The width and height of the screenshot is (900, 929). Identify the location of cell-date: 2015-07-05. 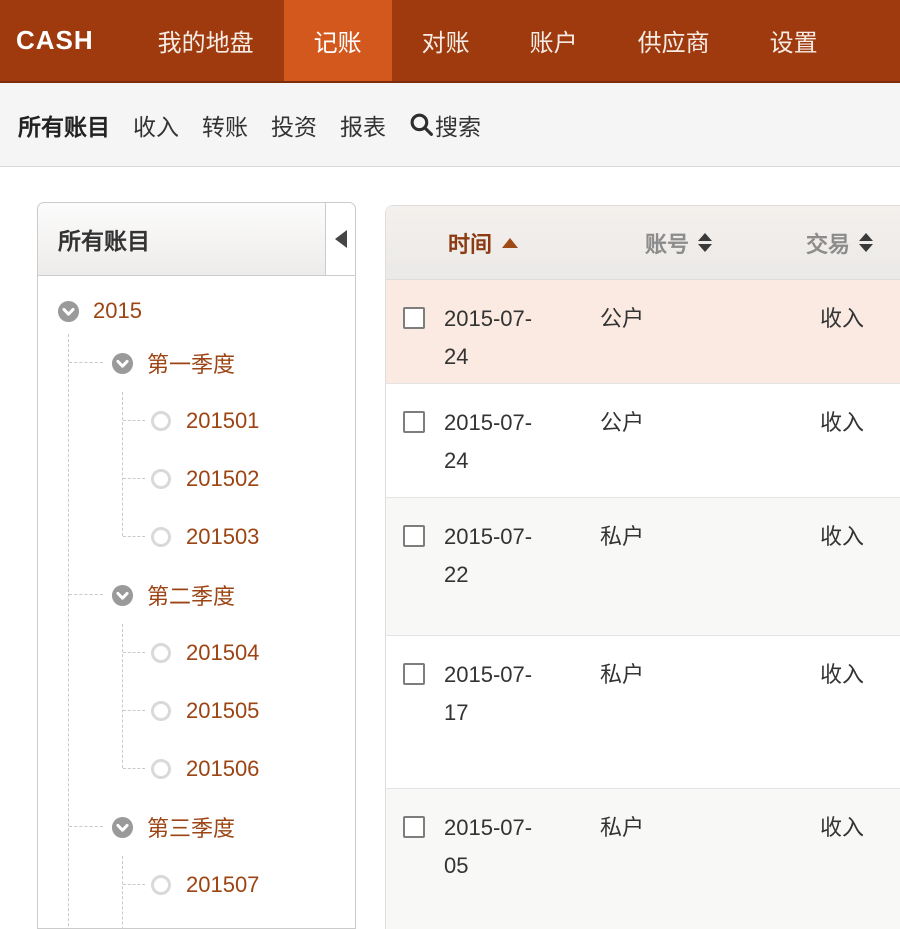
(488, 846).